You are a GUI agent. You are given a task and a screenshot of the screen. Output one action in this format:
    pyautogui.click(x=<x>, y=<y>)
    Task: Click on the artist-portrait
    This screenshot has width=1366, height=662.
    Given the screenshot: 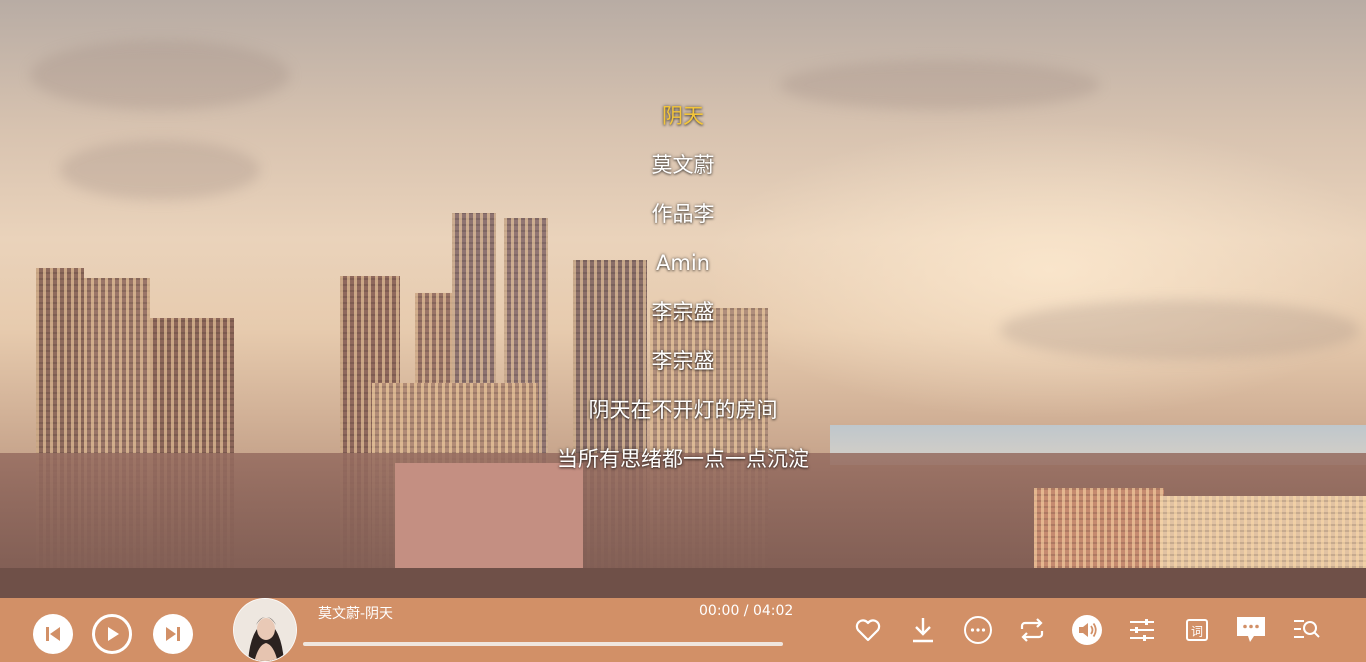 What is the action you would take?
    pyautogui.click(x=265, y=630)
    